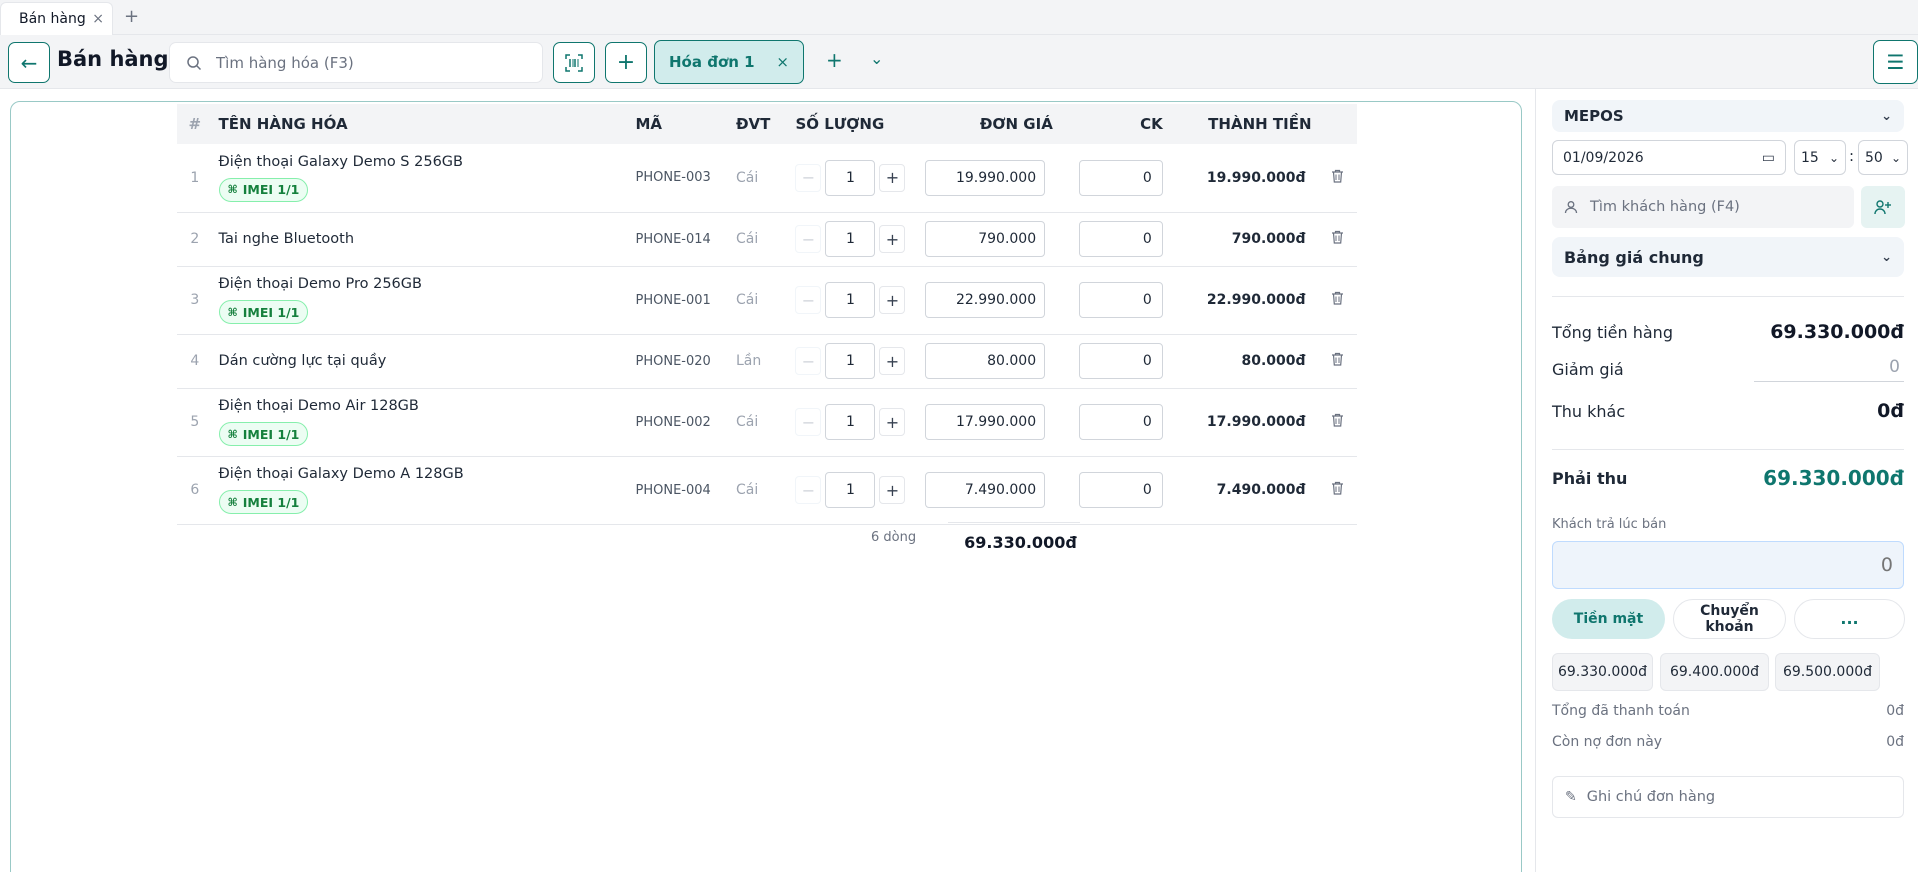  Describe the element at coordinates (1728, 332) in the screenshot. I see `goods-total-row: Tổng tiền hàng 69.330.000đ` at that location.